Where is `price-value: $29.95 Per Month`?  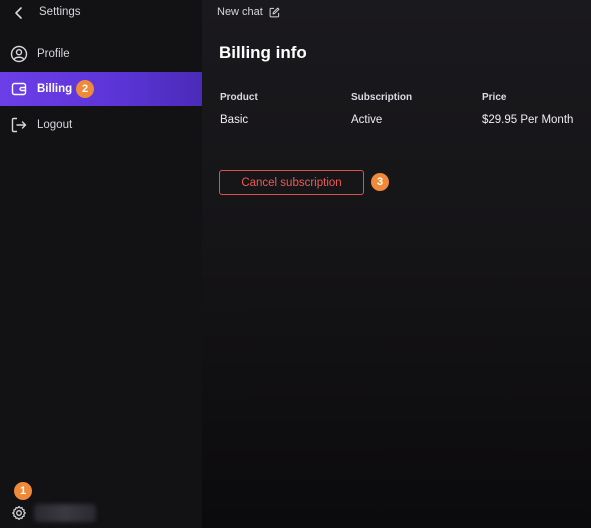
price-value: $29.95 Per Month is located at coordinates (528, 120).